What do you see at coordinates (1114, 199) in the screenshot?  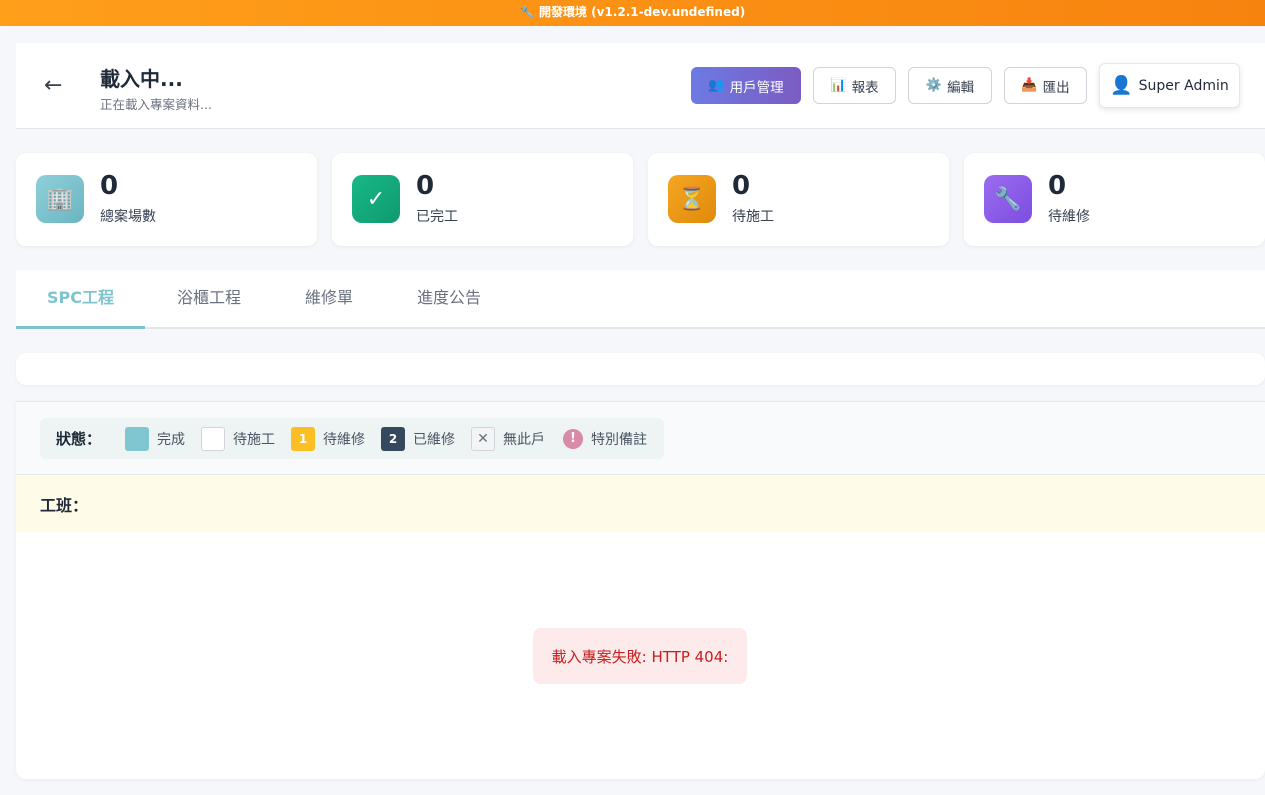 I see `stat-card-repair: 🔧 0 待維修` at bounding box center [1114, 199].